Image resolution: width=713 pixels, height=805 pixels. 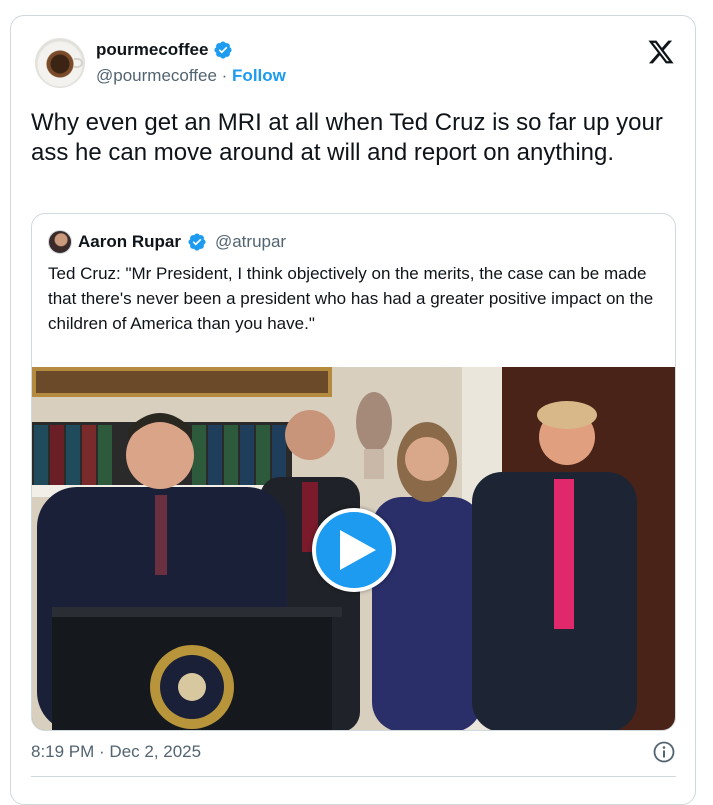 I want to click on x-logo-icon, so click(x=661, y=52).